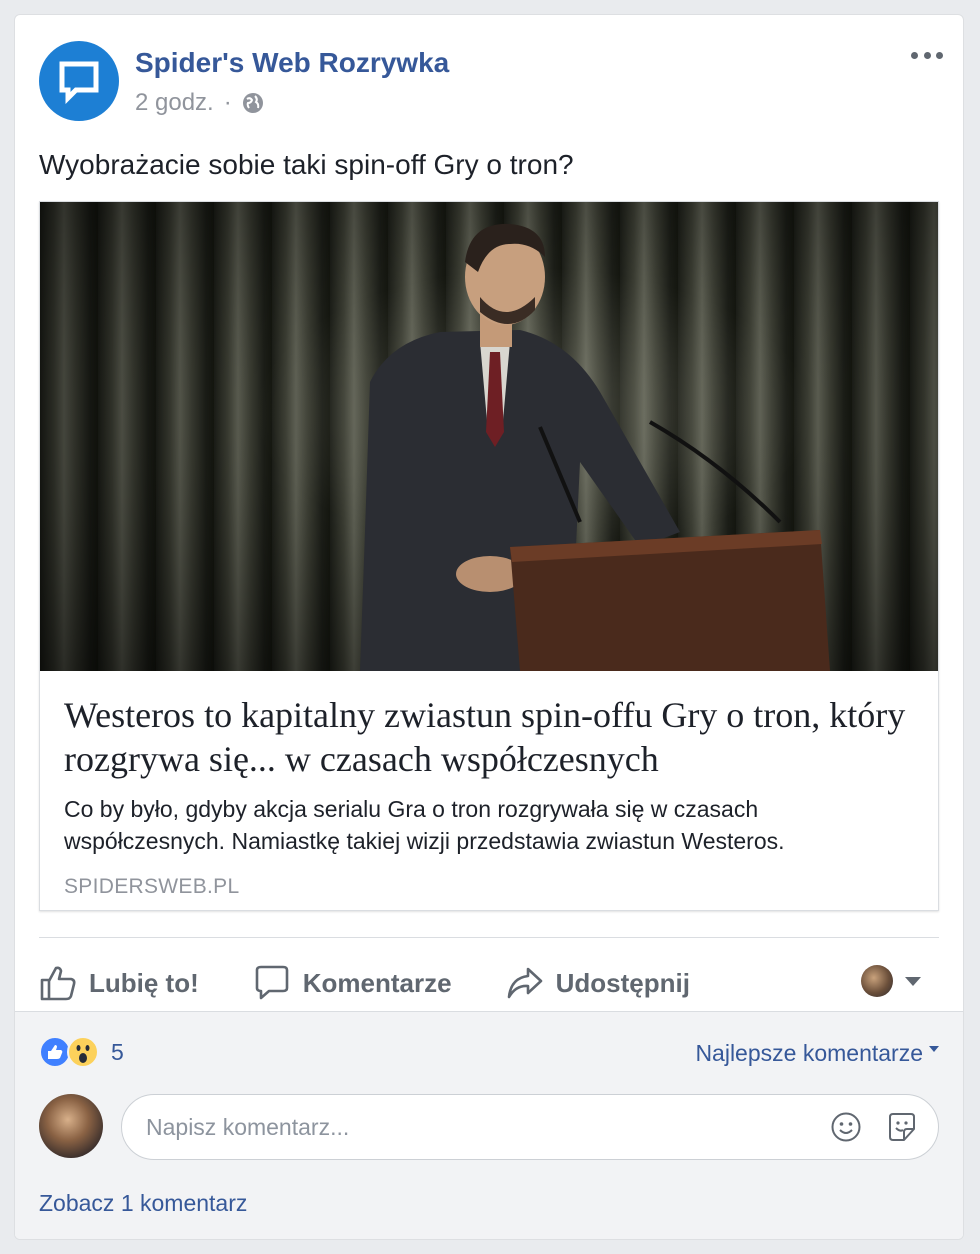 The height and width of the screenshot is (1254, 980). Describe the element at coordinates (466, 1127) in the screenshot. I see `comment-input` at that location.